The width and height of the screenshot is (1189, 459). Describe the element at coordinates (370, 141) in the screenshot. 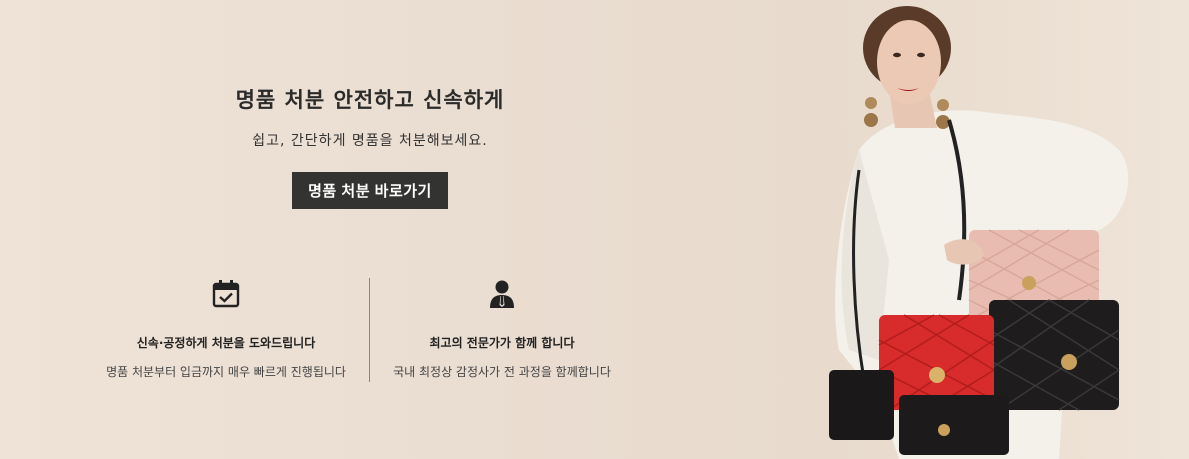

I see `hero-subline: 쉽고, 간단하게 명품을 처분해보세요.` at that location.